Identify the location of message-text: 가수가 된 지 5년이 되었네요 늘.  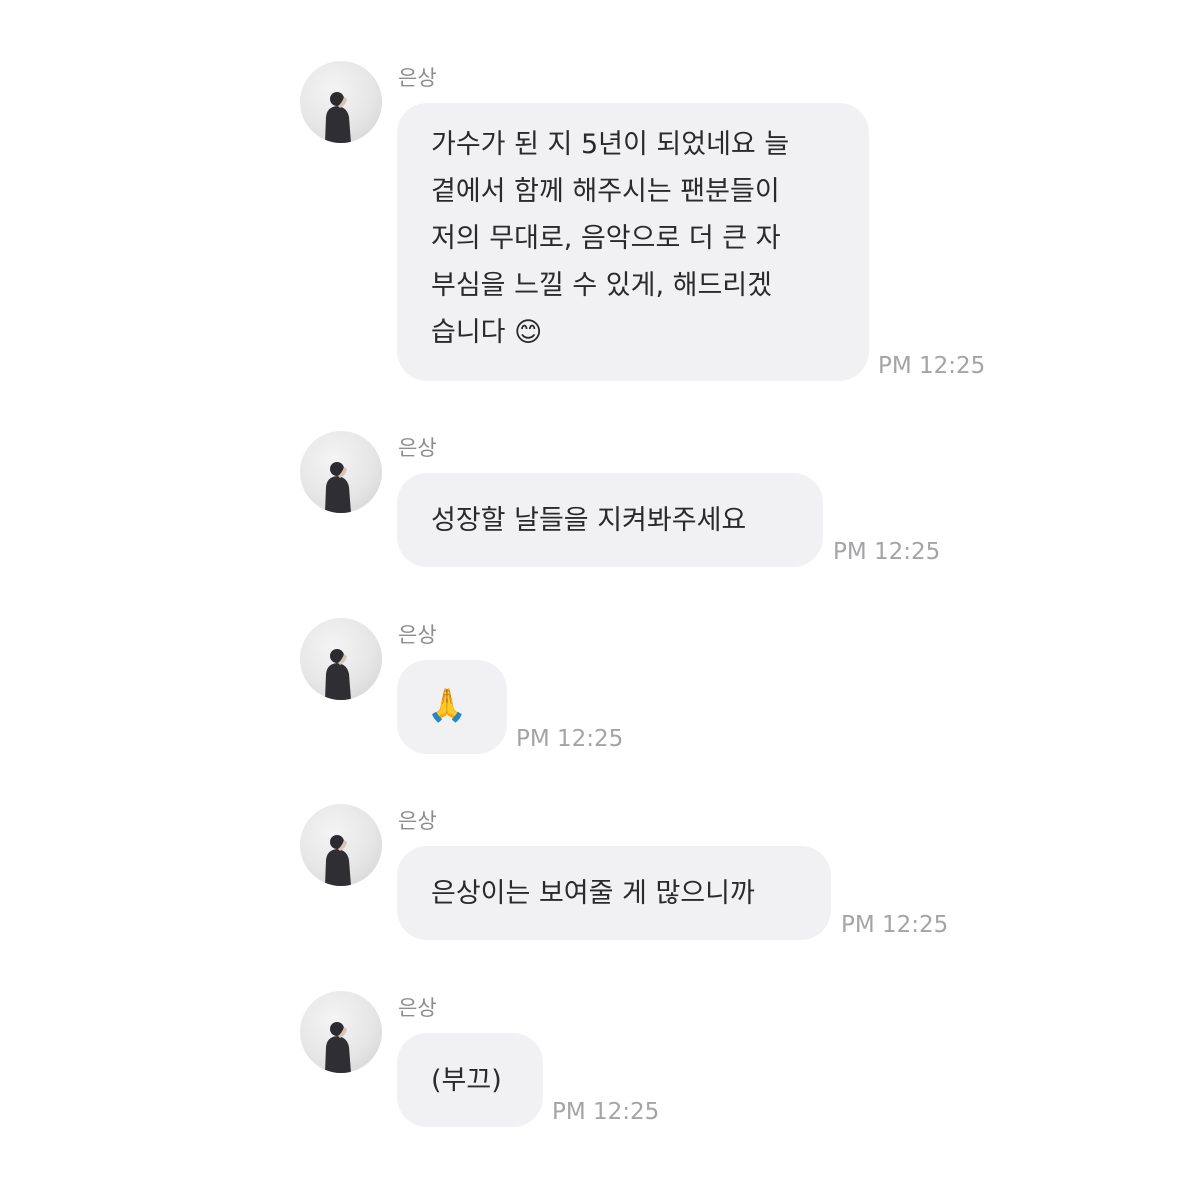
(610, 144).